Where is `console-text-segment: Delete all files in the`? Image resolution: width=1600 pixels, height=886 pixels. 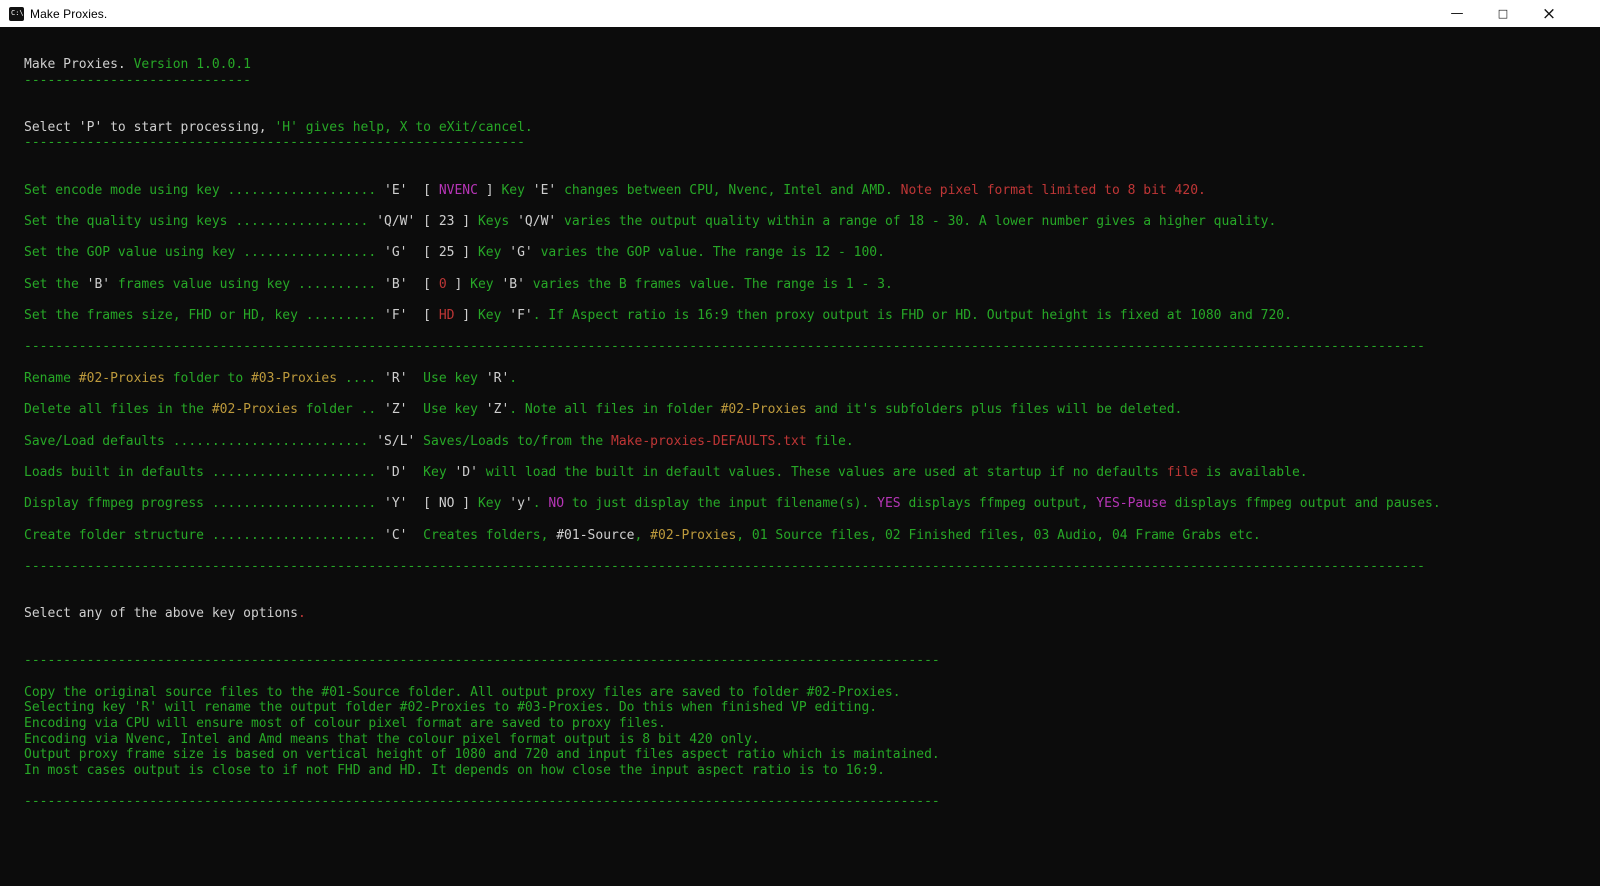
console-text-segment: Delete all files in the is located at coordinates (118, 410).